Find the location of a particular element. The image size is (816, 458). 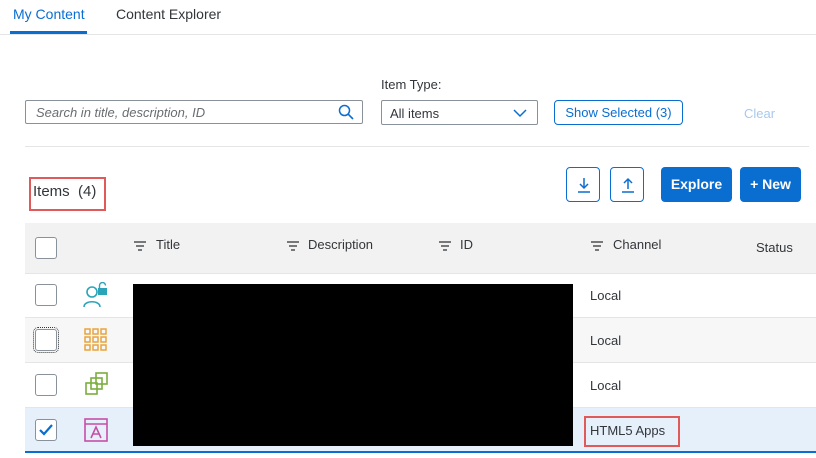

copy-icon is located at coordinates (96, 383).